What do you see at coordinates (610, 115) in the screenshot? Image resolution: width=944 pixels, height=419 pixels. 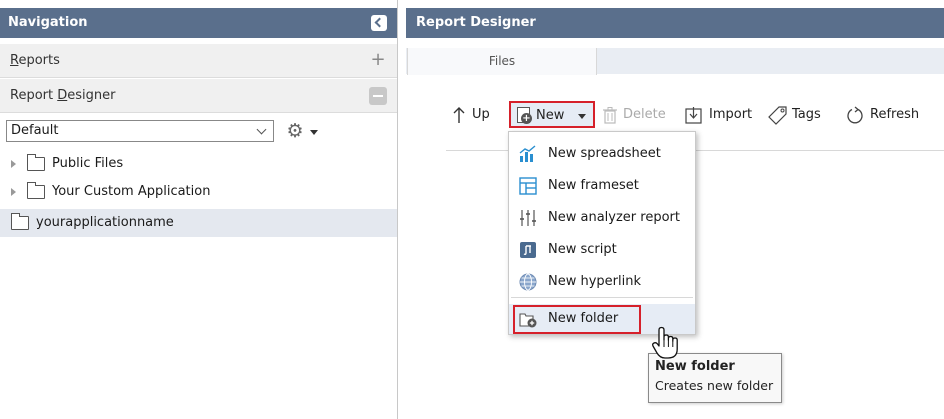 I see `trash-icon` at bounding box center [610, 115].